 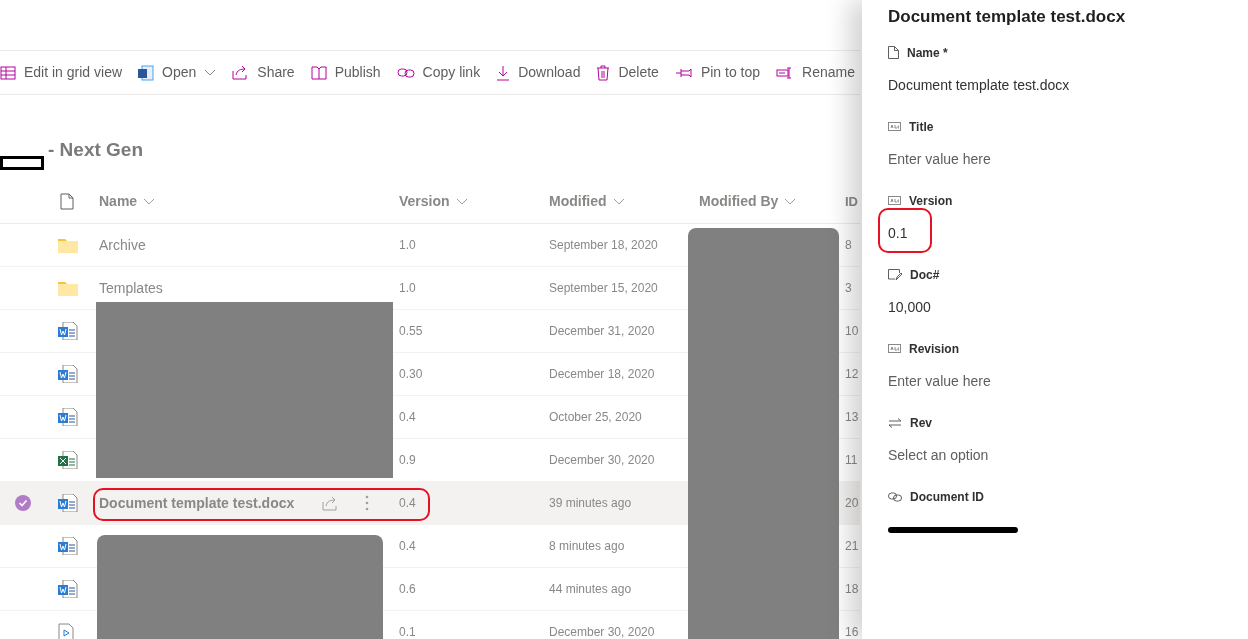 What do you see at coordinates (921, 423) in the screenshot?
I see `field-label: Rev` at bounding box center [921, 423].